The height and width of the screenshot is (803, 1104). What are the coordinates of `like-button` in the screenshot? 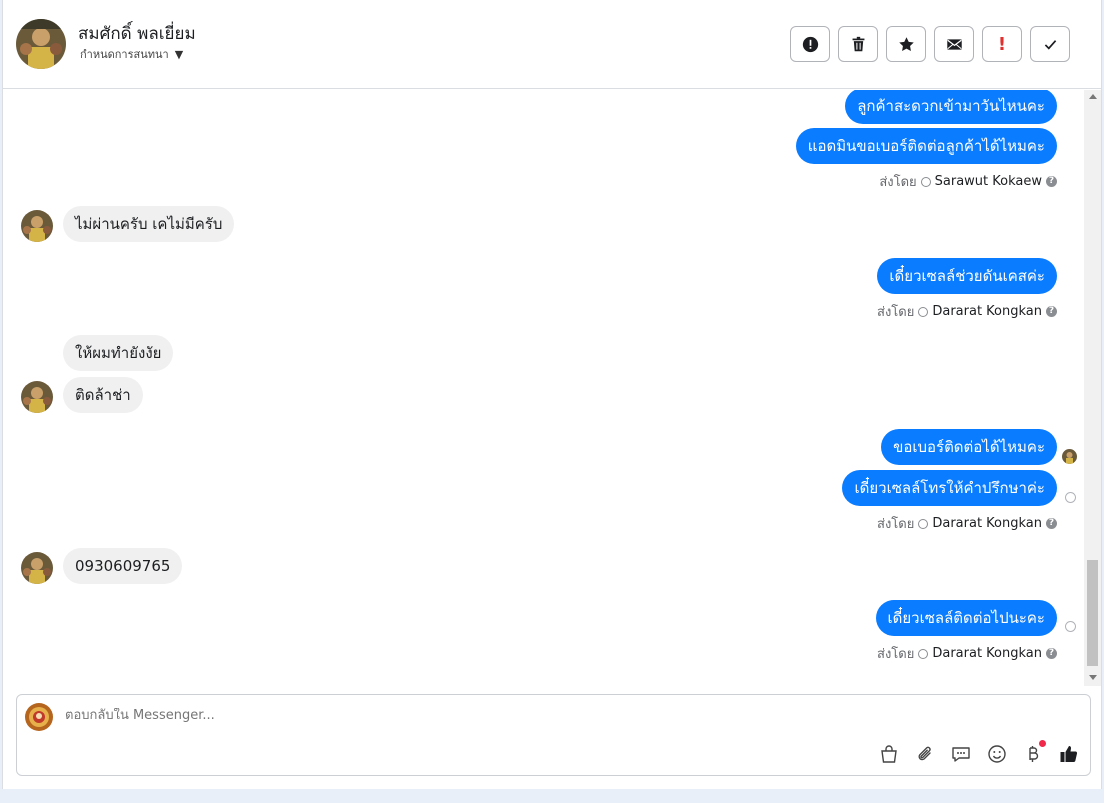 It's located at (1069, 754).